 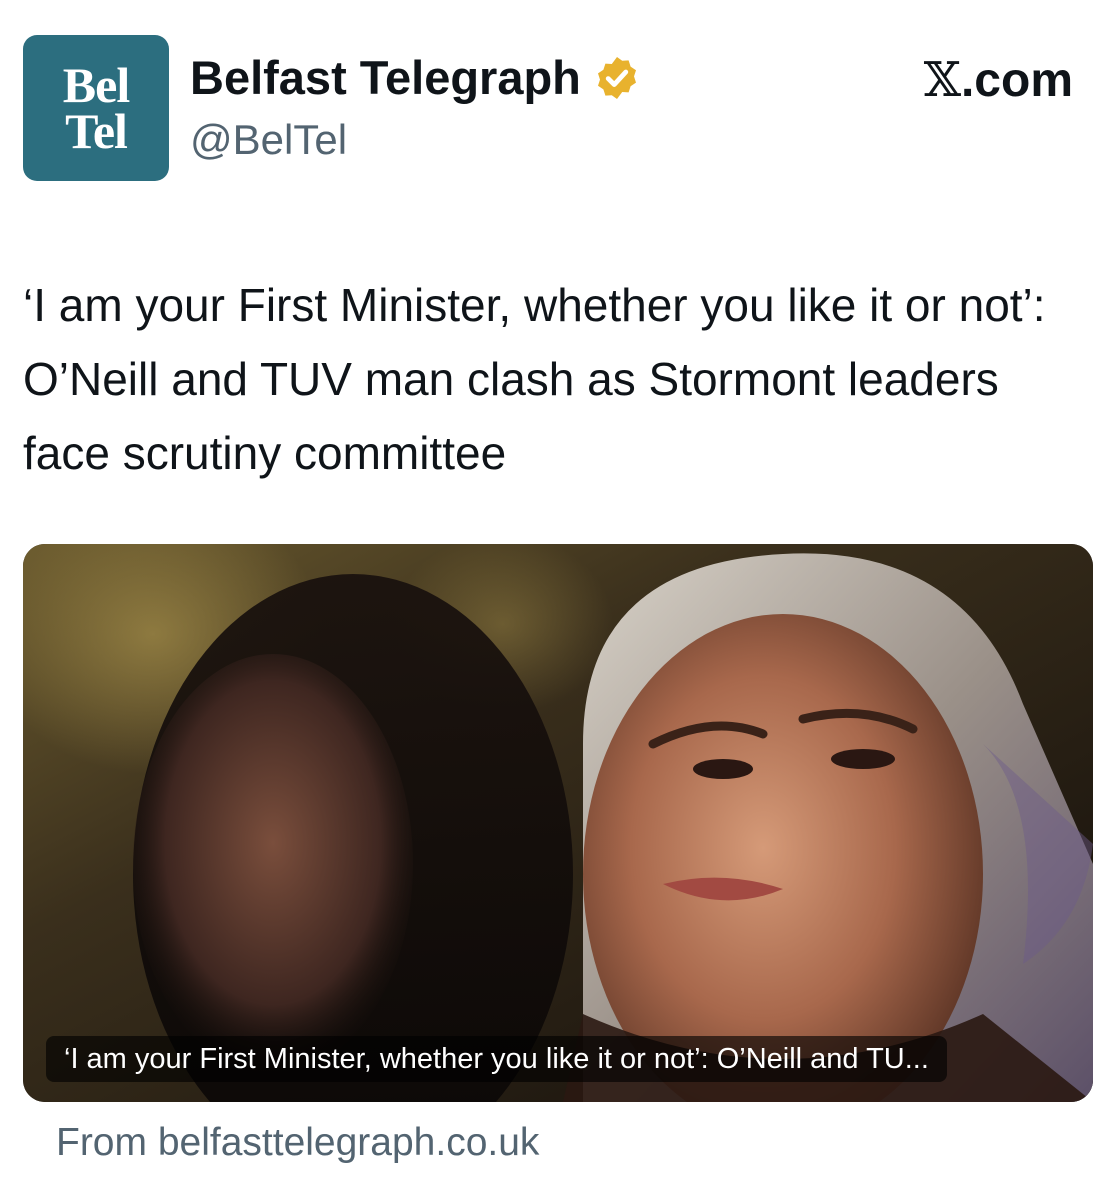 I want to click on avatar-text-line2: Tel, so click(x=96, y=131).